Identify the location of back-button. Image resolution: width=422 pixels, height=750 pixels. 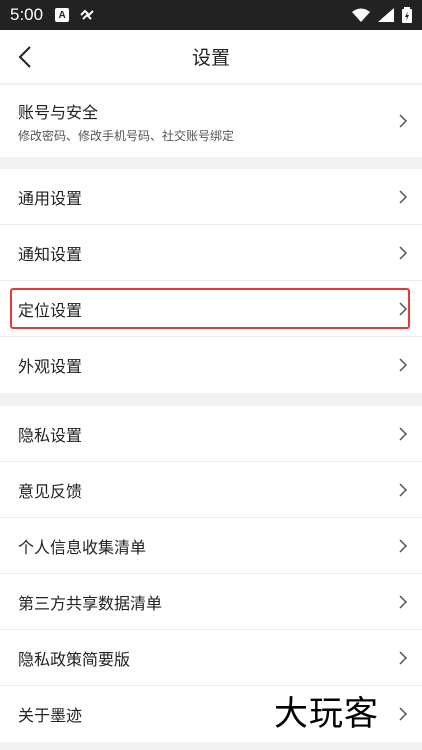
(25, 57).